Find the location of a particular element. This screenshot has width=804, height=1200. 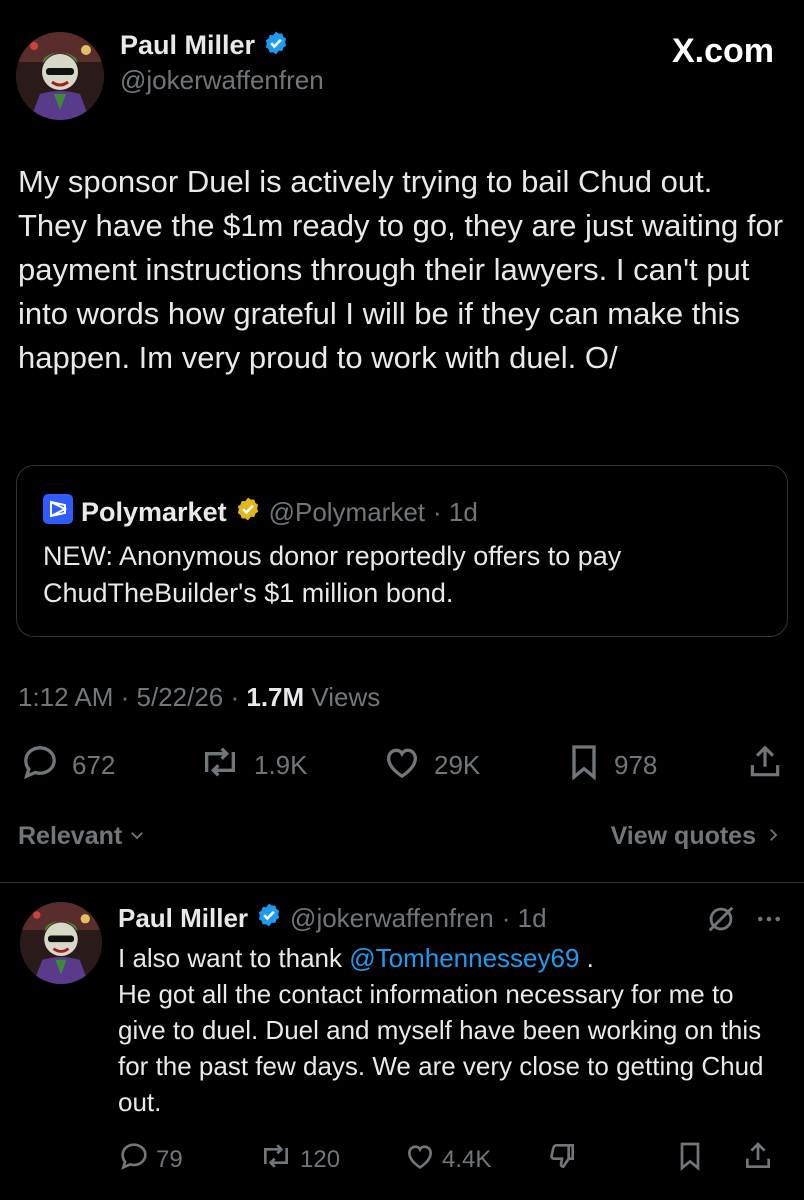

repost-count: 1.9K is located at coordinates (281, 765).